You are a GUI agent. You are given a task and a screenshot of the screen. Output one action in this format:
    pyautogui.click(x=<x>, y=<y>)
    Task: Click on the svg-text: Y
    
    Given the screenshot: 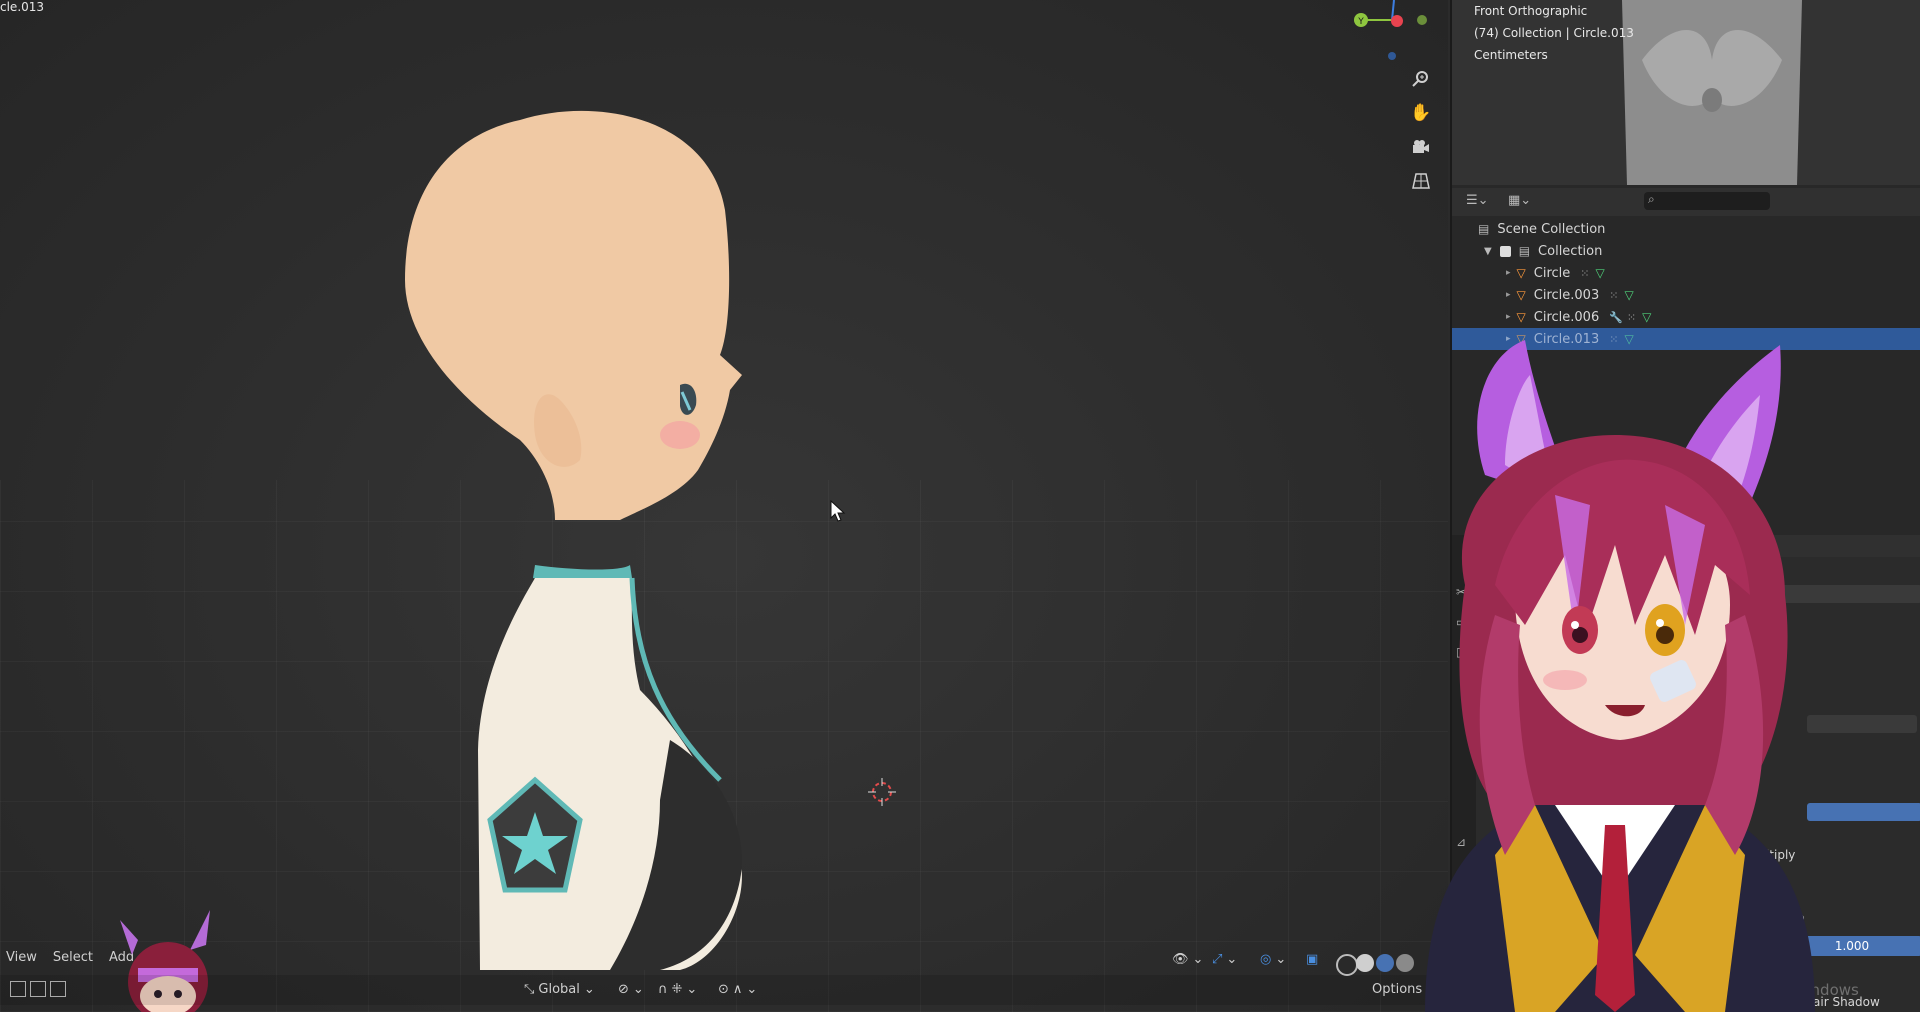 What is the action you would take?
    pyautogui.click(x=1360, y=22)
    